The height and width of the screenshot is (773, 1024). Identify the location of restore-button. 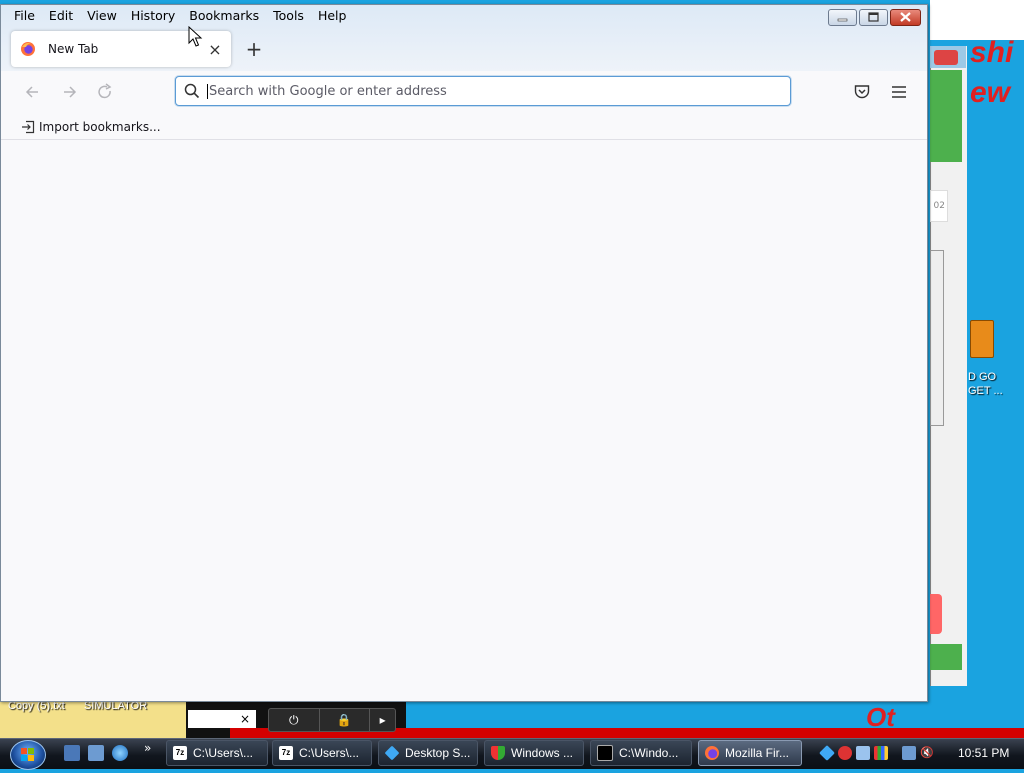
(873, 17).